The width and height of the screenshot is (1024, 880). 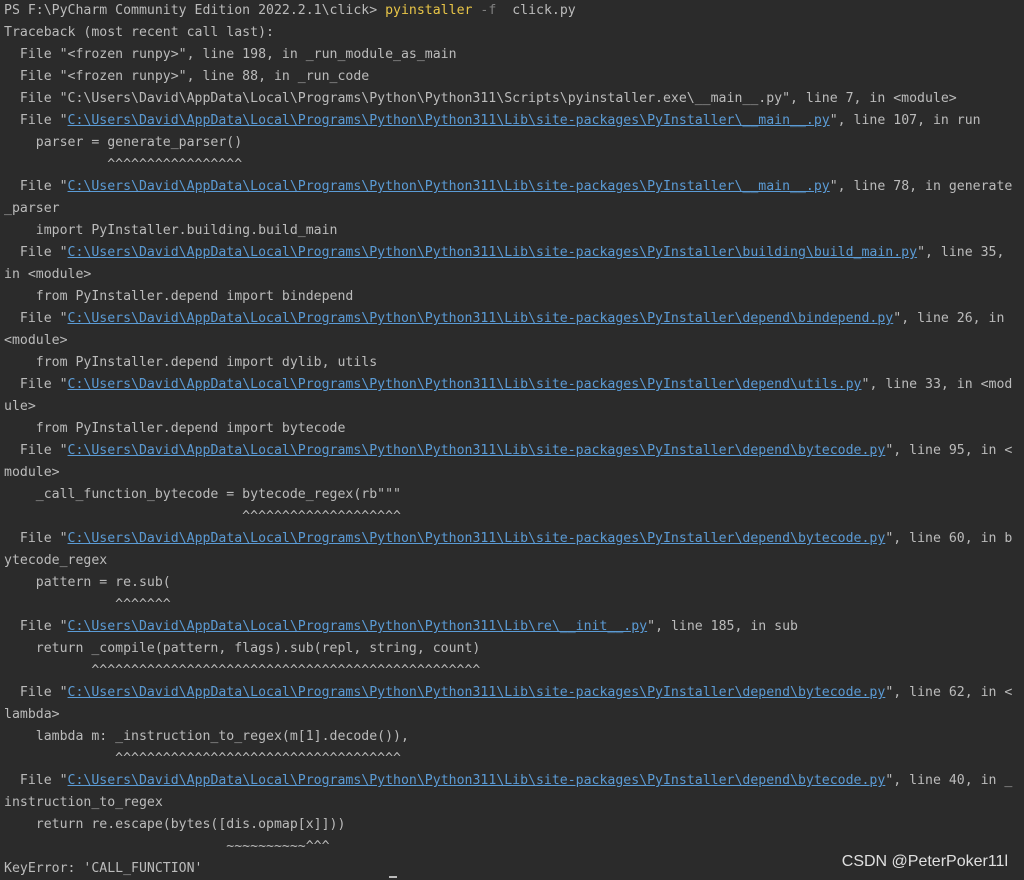 What do you see at coordinates (175, 428) in the screenshot?
I see `code-line: from PyInstaller.depend import bytecode` at bounding box center [175, 428].